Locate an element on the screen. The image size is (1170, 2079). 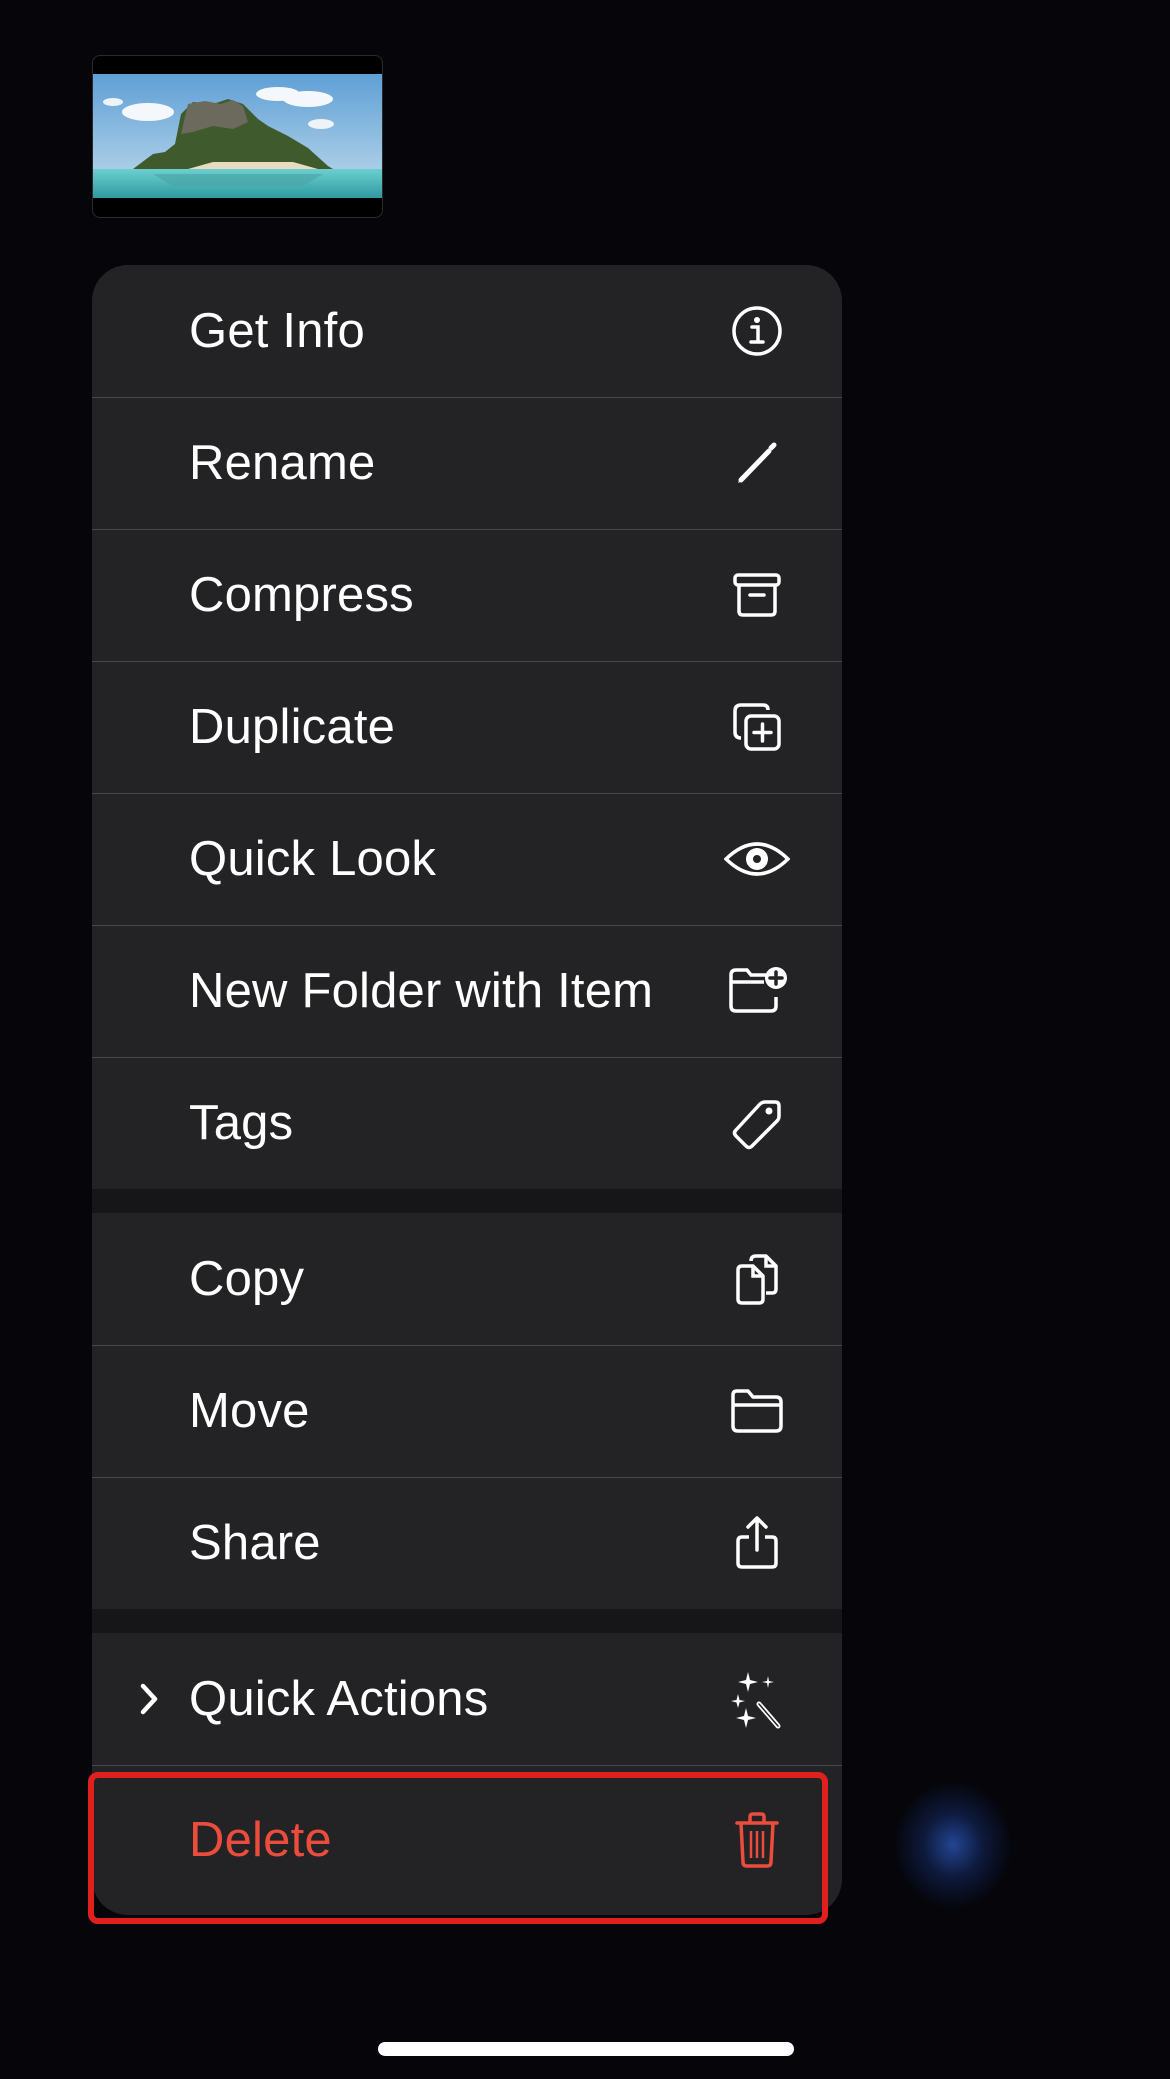
island-image is located at coordinates (237, 136).